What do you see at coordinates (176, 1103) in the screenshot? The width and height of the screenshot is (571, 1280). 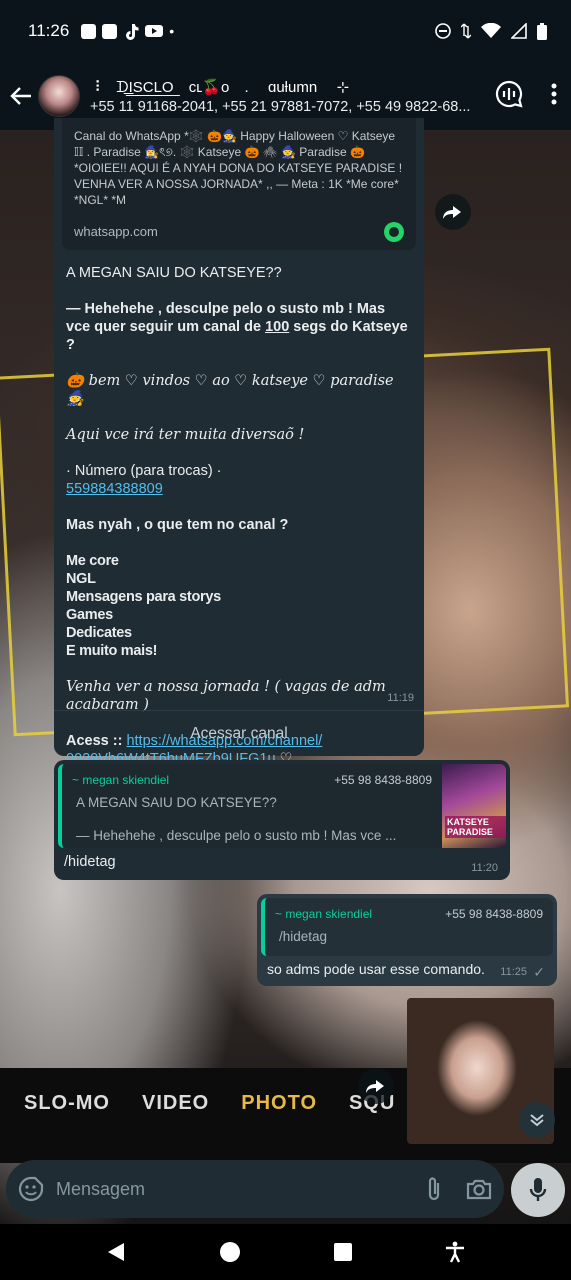 I see `camera-mode: VIDEO` at bounding box center [176, 1103].